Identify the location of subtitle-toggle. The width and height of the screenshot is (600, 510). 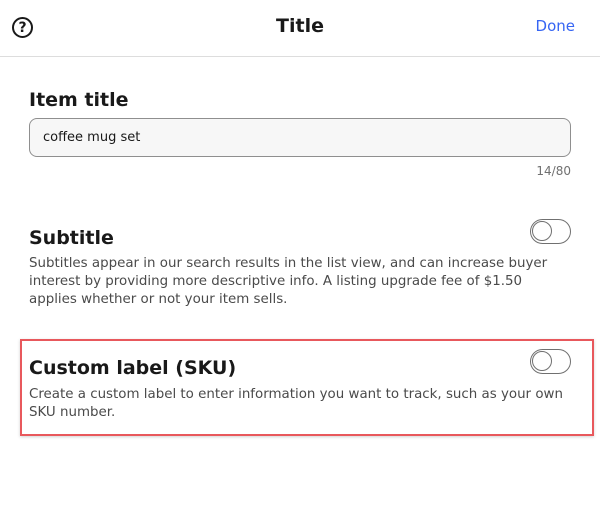
(550, 231).